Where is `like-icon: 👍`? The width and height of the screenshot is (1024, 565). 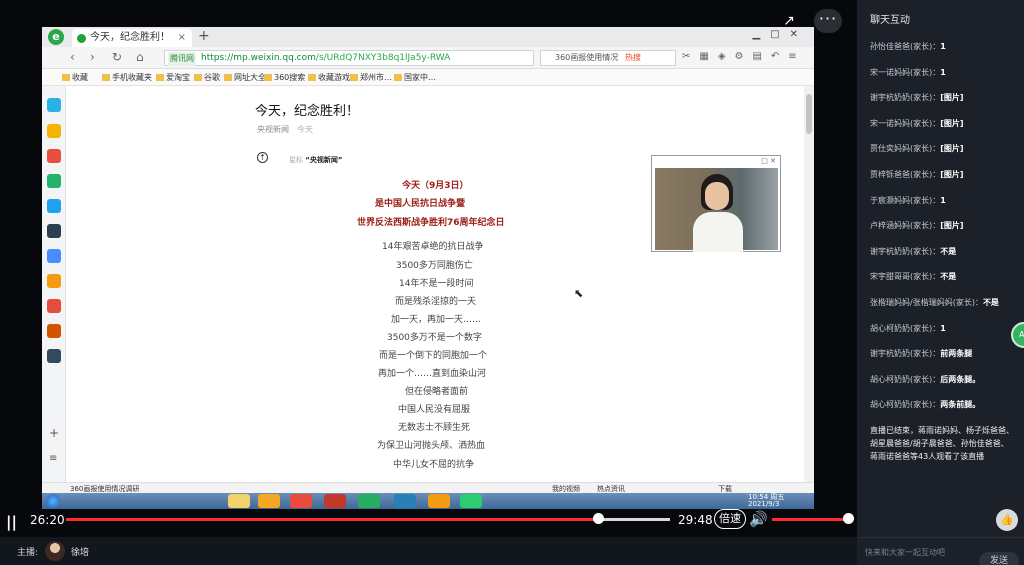 like-icon: 👍 is located at coordinates (1007, 520).